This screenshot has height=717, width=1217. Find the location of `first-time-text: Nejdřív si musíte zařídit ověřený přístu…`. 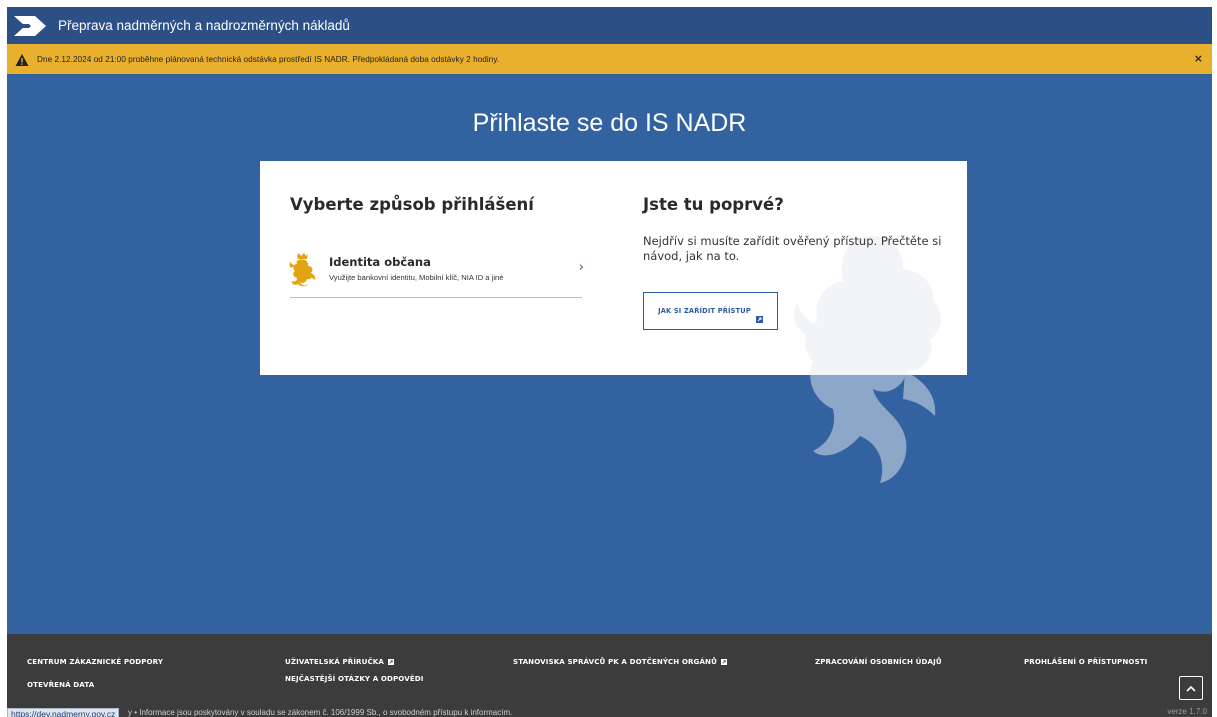

first-time-text: Nejdřív si musíte zařídit ověřený přístu… is located at coordinates (792, 248).